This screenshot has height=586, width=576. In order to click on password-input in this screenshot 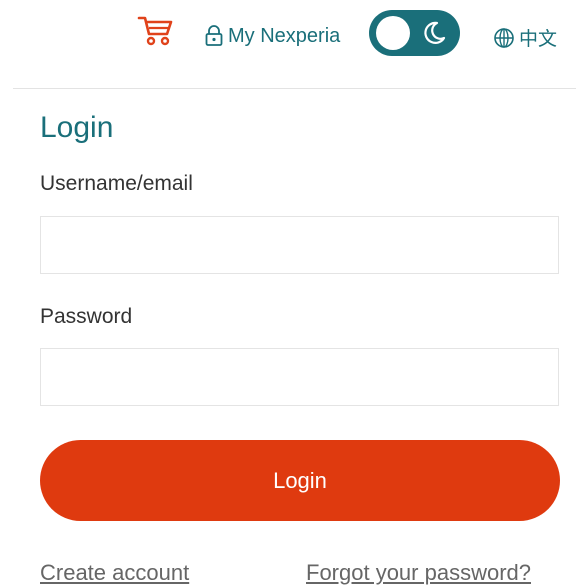, I will do `click(299, 377)`.